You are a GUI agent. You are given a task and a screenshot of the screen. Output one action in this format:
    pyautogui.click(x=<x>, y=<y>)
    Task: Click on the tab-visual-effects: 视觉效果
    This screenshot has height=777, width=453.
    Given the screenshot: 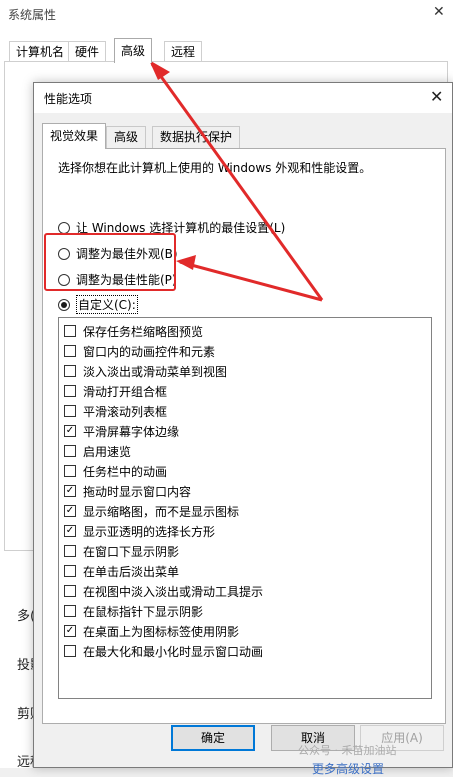 What is the action you would take?
    pyautogui.click(x=74, y=136)
    